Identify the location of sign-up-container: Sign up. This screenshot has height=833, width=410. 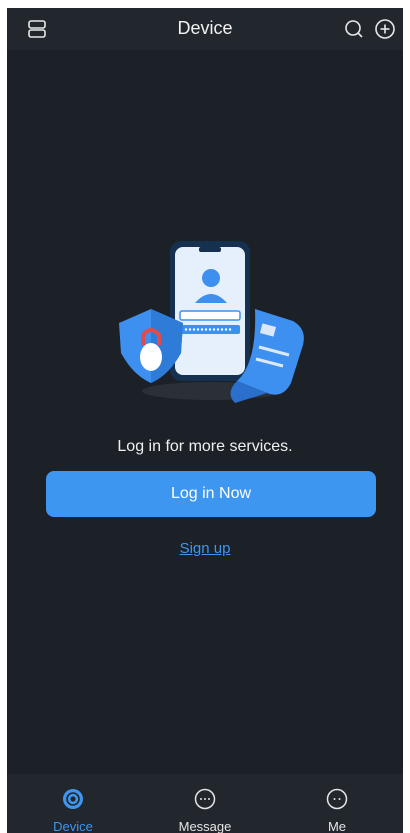
(205, 549).